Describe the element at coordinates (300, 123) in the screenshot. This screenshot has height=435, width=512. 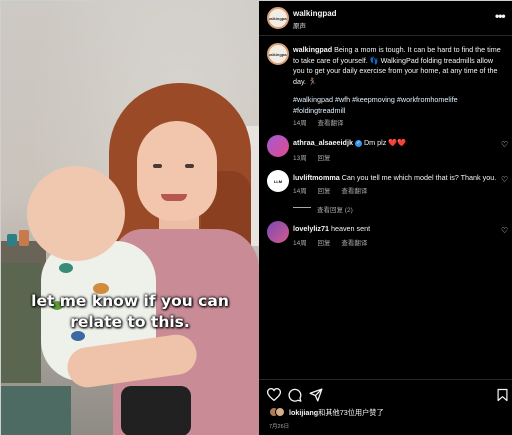
I see `caption-time: 14周` at that location.